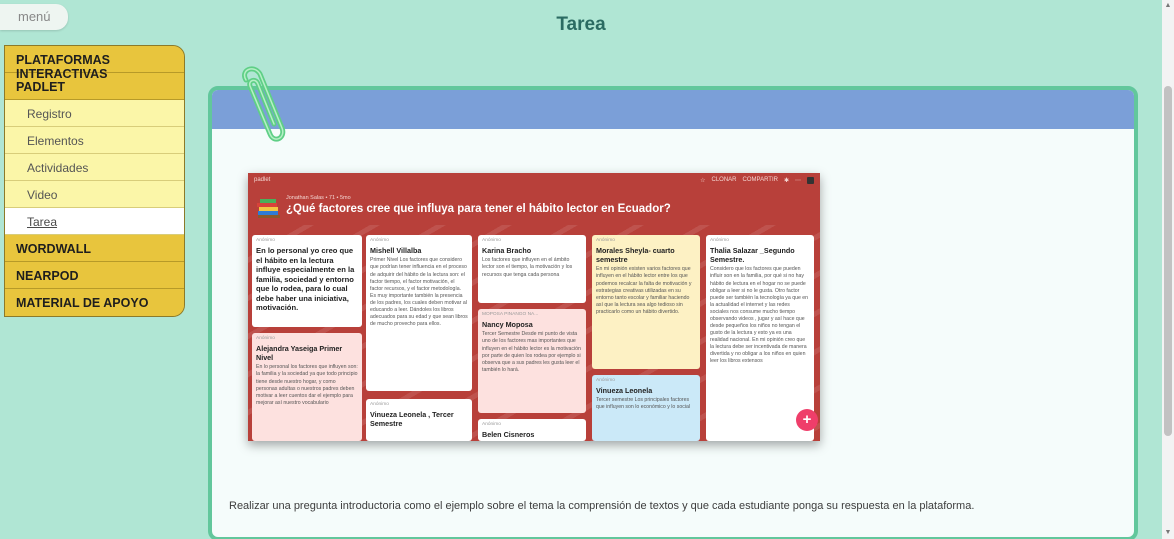 The width and height of the screenshot is (1174, 539). What do you see at coordinates (807, 420) in the screenshot?
I see `add-post-icon: +` at bounding box center [807, 420].